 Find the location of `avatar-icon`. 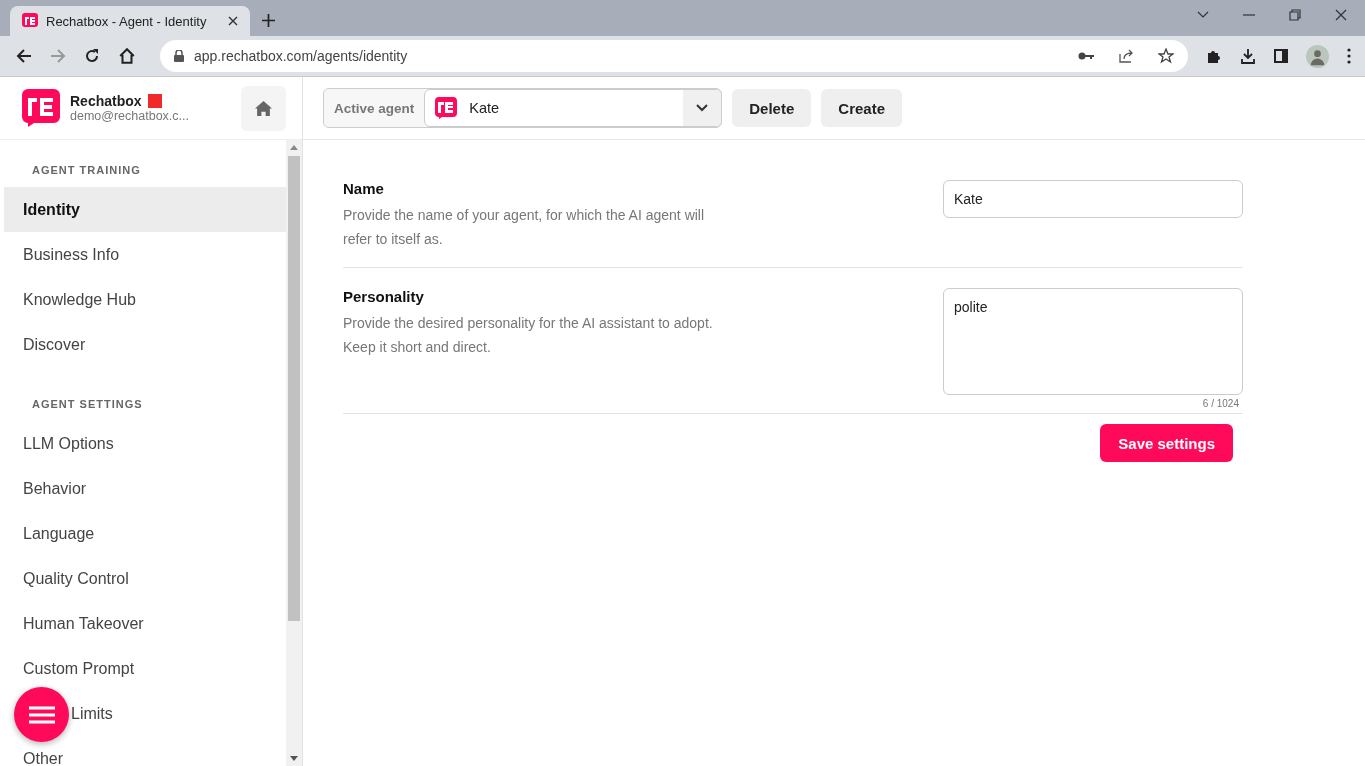

avatar-icon is located at coordinates (1317, 56).